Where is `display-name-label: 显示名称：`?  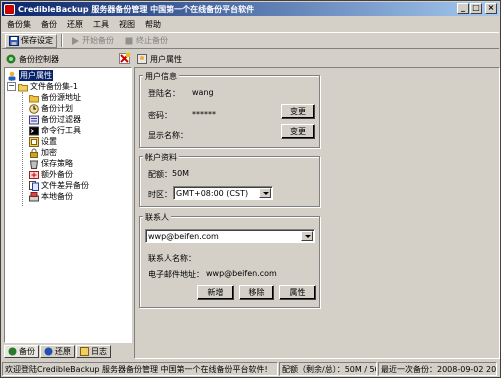 display-name-label: 显示名称： is located at coordinates (168, 135).